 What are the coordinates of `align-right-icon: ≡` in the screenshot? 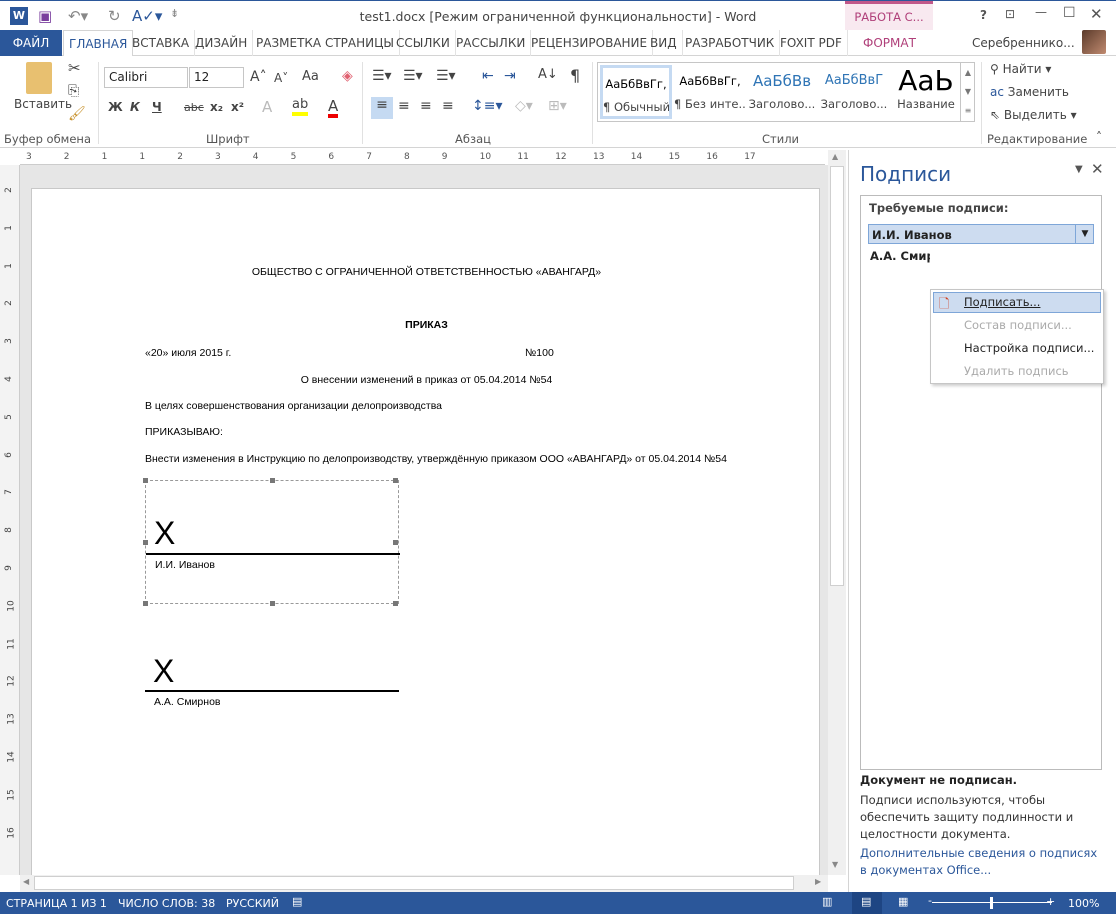 It's located at (426, 106).